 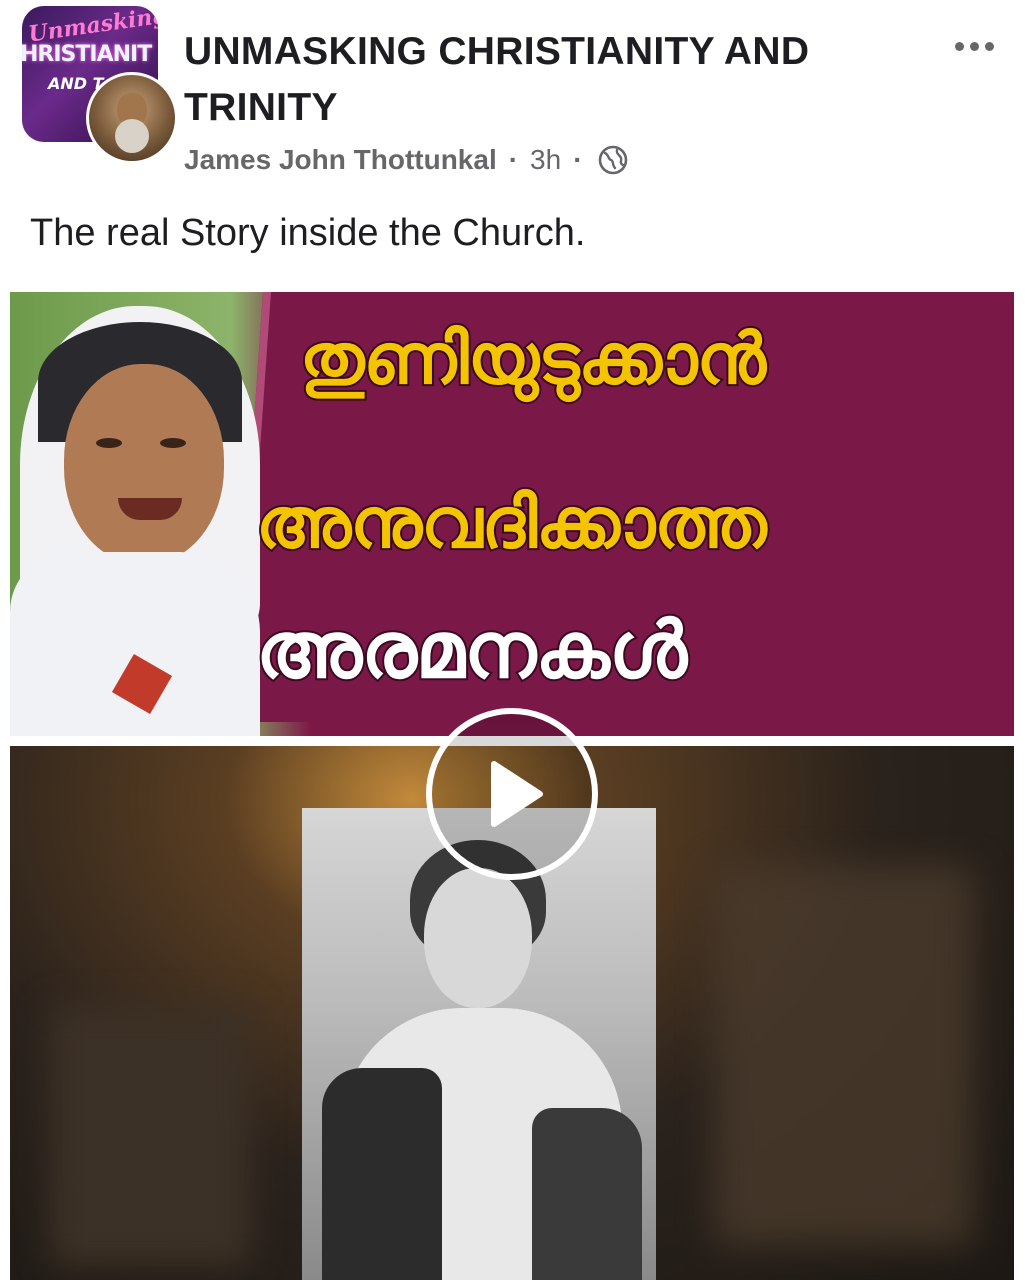 I want to click on portrait-painting, so click(x=479, y=1044).